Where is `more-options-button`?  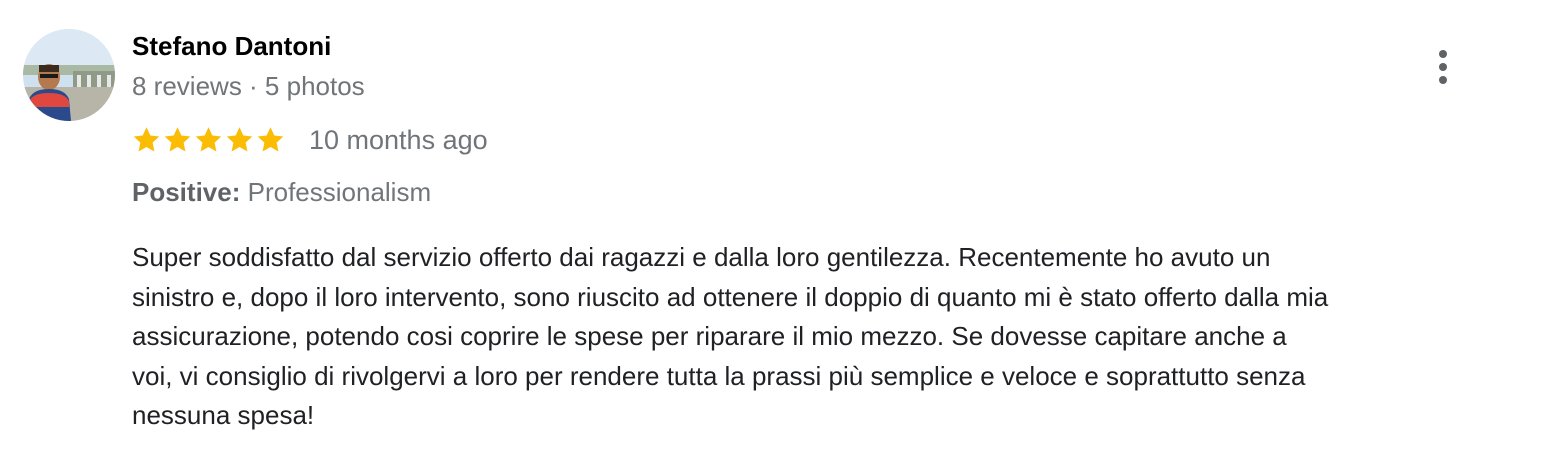 more-options-button is located at coordinates (1443, 67).